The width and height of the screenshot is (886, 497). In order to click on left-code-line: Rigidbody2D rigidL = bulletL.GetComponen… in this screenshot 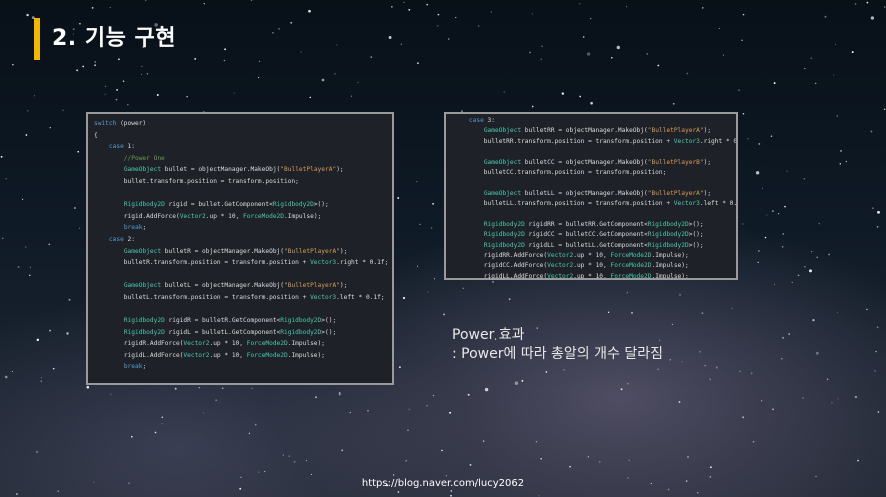, I will do `click(230, 332)`.